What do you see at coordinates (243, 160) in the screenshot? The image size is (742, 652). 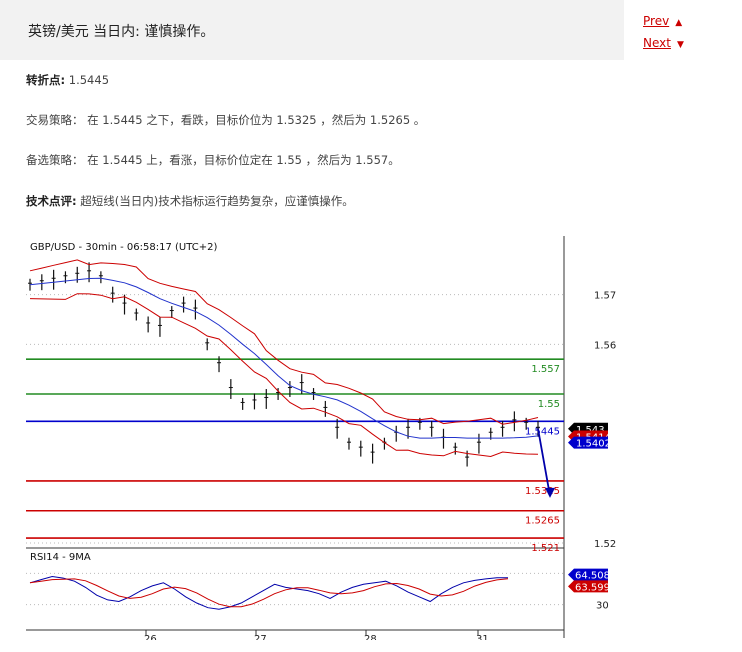 I see `alt-strategy-text: 在 1.5445 上，看涨，目标价位定在 1.55 ，然后为 1.557。` at bounding box center [243, 160].